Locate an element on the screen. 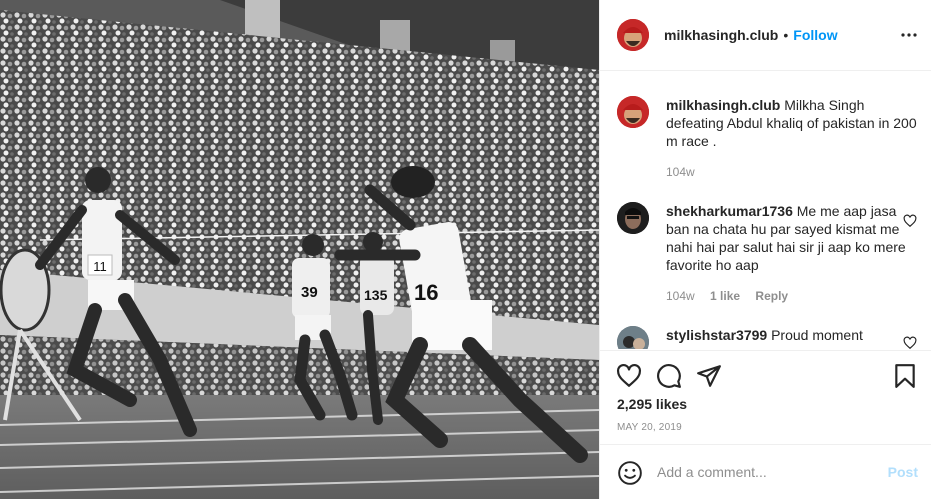  post-actions: 2,295 likes MAY 20, 2019 is located at coordinates (765, 397).